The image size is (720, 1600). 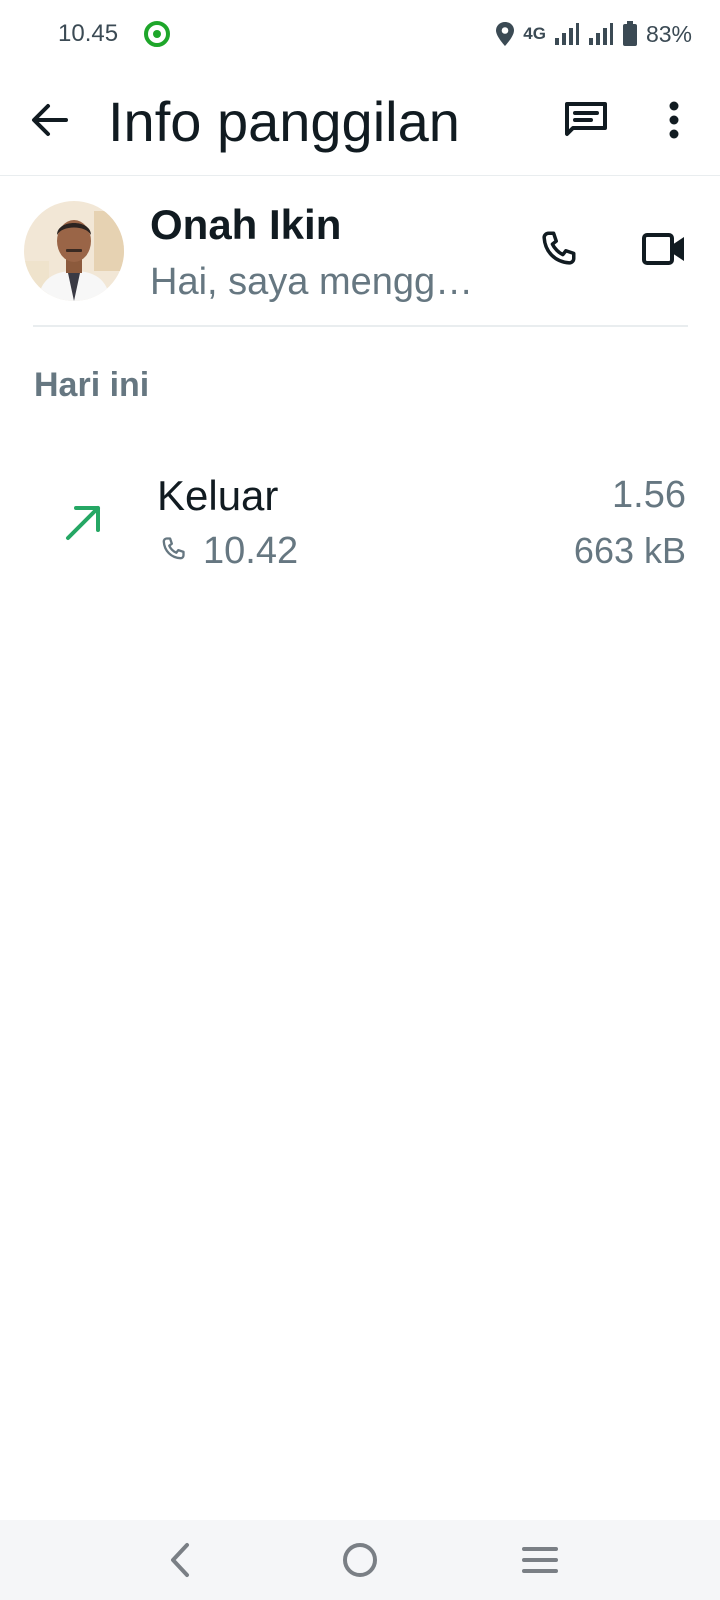 I want to click on app-bar: Info panggilan, so click(x=360, y=122).